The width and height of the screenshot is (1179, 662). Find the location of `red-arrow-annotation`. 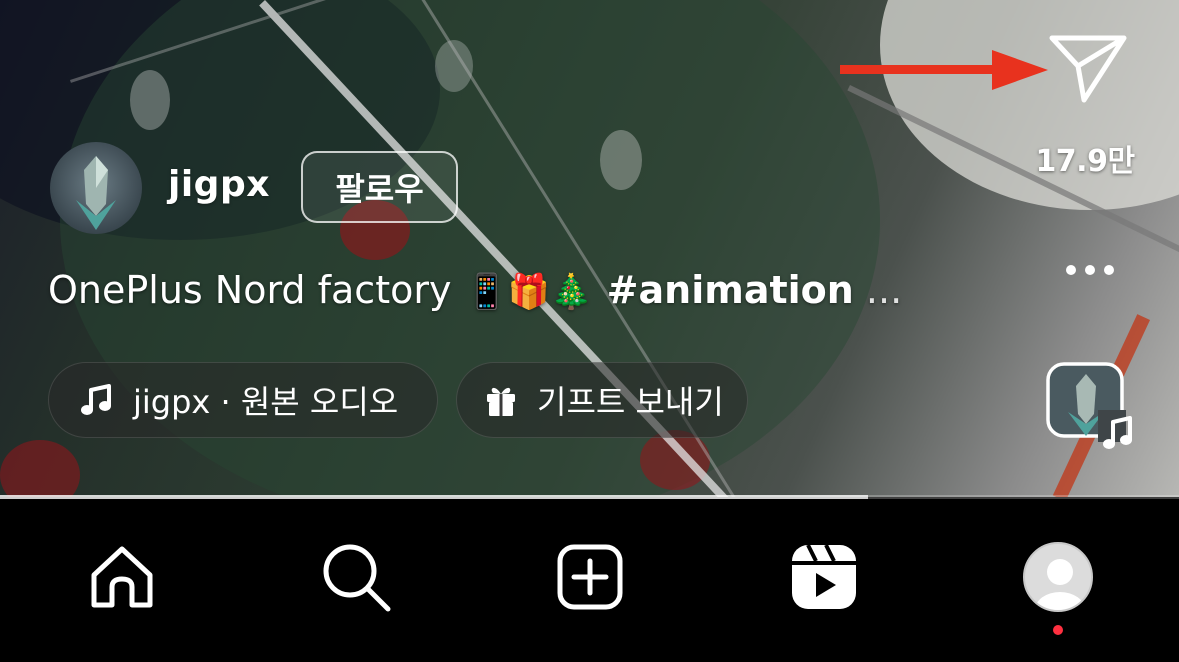

red-arrow-annotation is located at coordinates (944, 70).